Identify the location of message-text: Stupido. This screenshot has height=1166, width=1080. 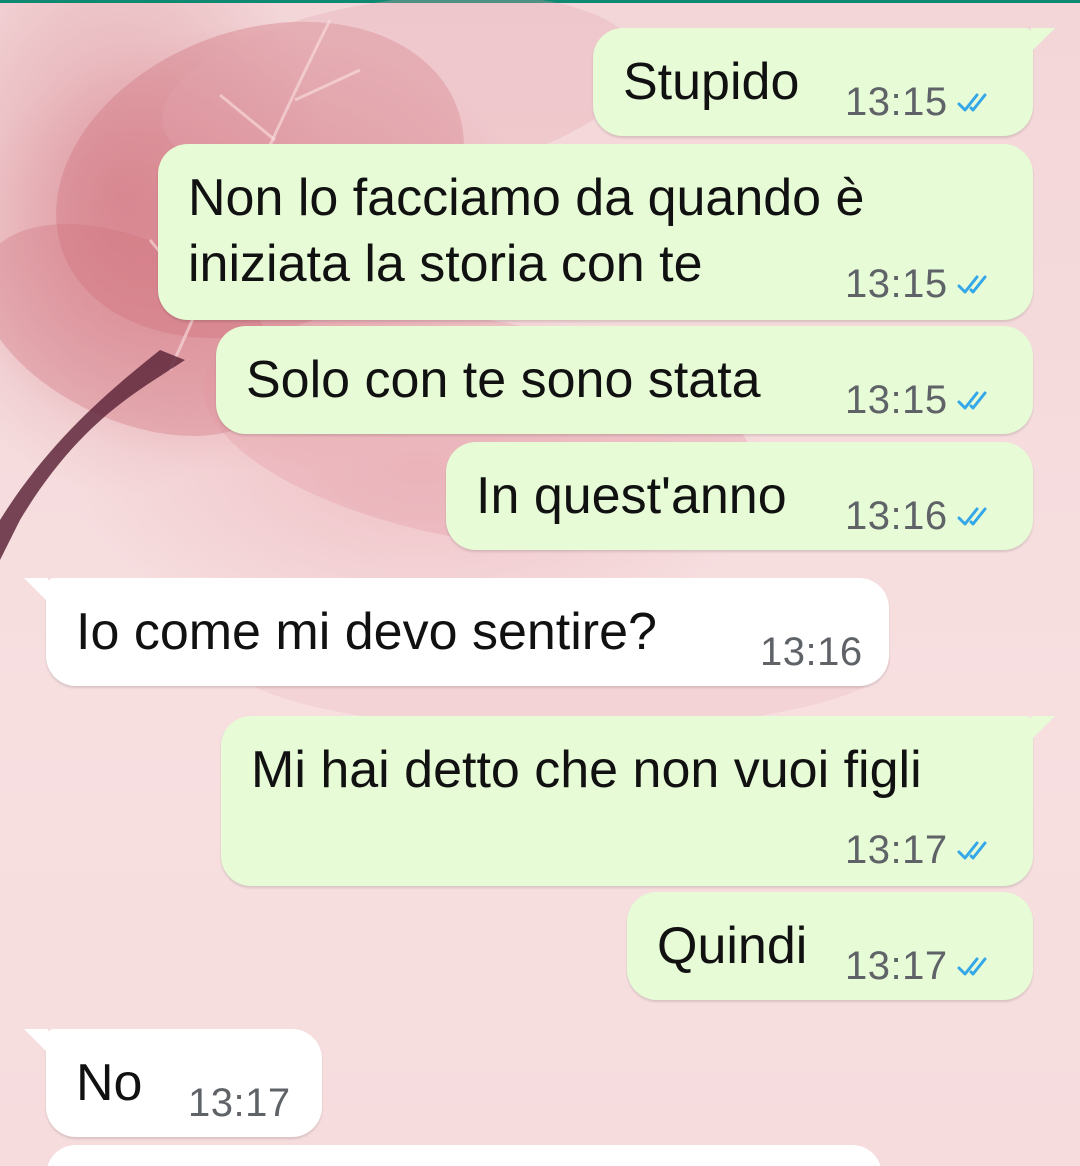
(711, 82).